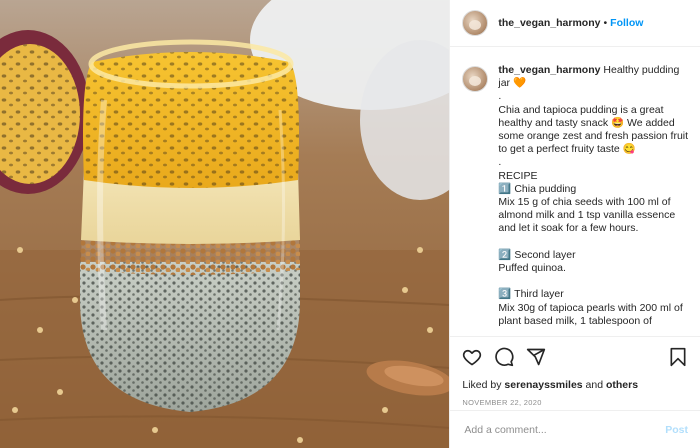 This screenshot has height=448, width=700. I want to click on author-avatar, so click(475, 23).